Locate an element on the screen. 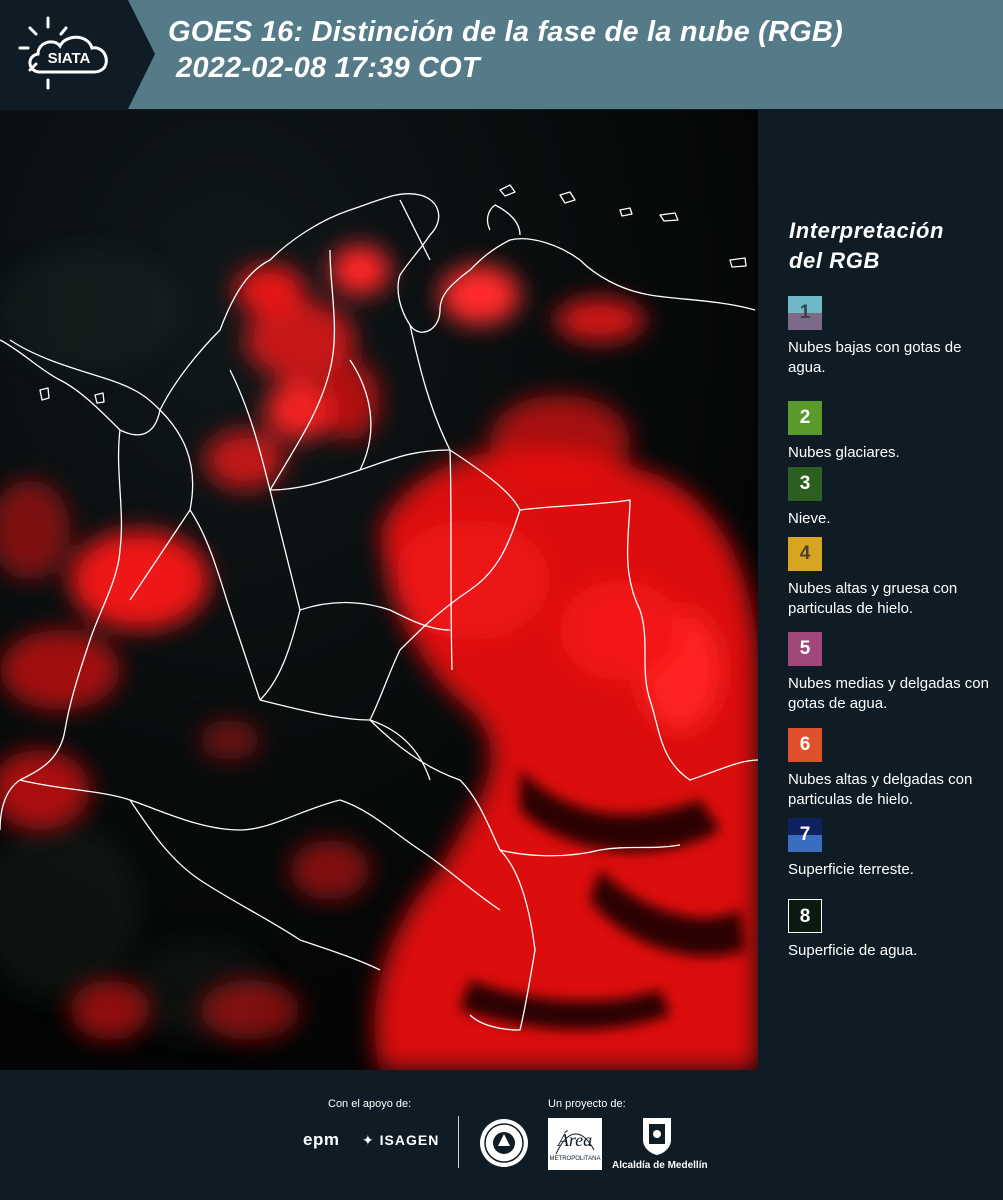 This screenshot has height=1200, width=1003. isagen-logo: ✦ ISAGEN is located at coordinates (401, 1140).